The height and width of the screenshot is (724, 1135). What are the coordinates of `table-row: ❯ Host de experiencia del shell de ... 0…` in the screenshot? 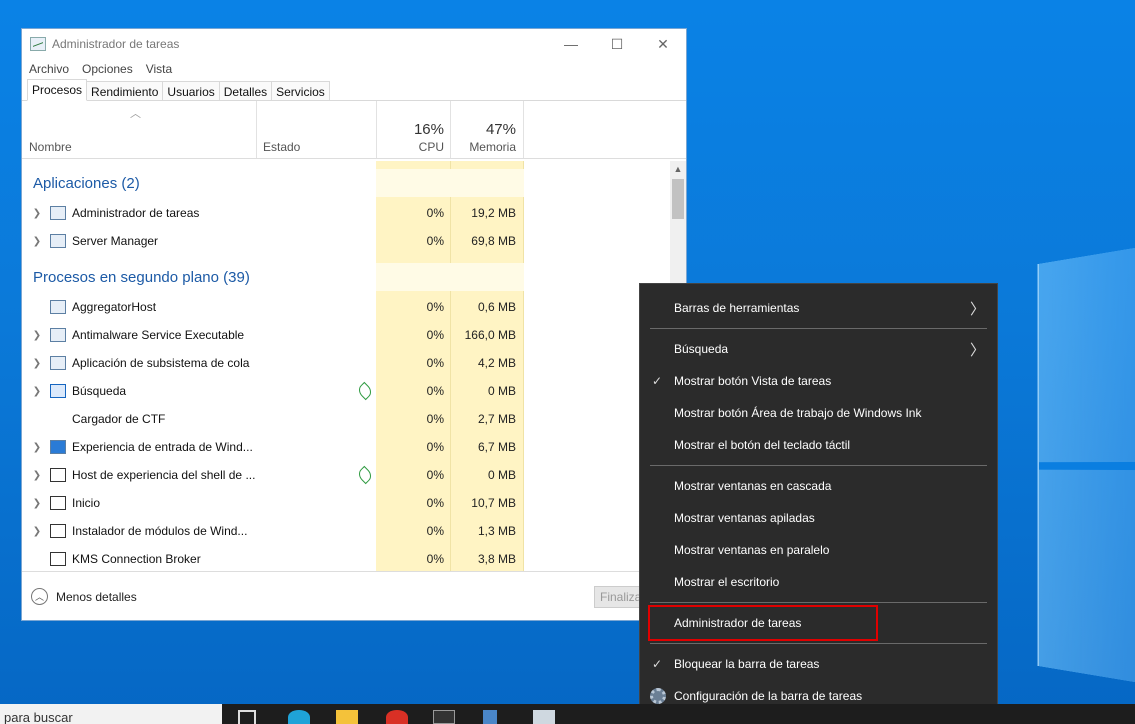 It's located at (346, 475).